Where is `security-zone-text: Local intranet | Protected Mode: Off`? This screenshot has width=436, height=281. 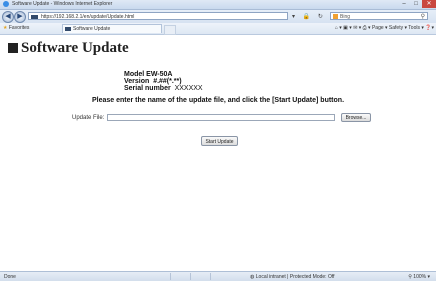 security-zone-text: Local intranet | Protected Mode: Off is located at coordinates (295, 277).